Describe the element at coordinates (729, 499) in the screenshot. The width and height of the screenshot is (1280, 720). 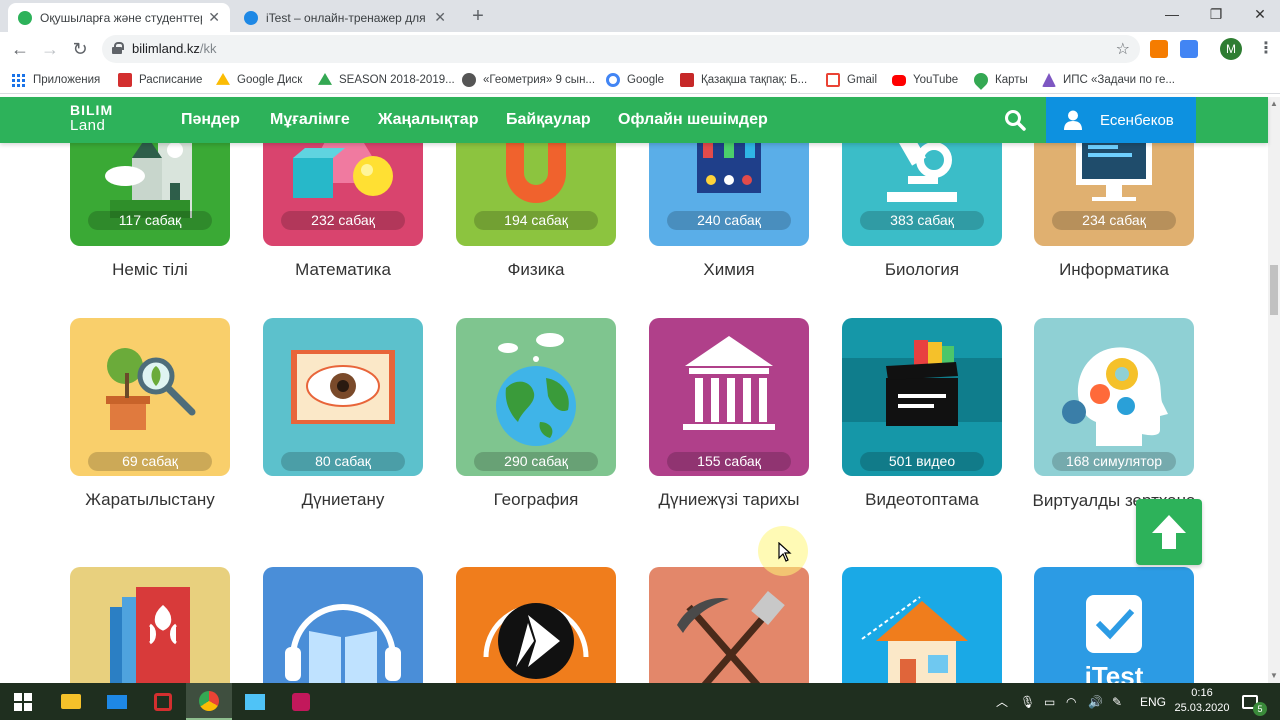
I see `subject-name: Дүниежүзі тарихы` at that location.